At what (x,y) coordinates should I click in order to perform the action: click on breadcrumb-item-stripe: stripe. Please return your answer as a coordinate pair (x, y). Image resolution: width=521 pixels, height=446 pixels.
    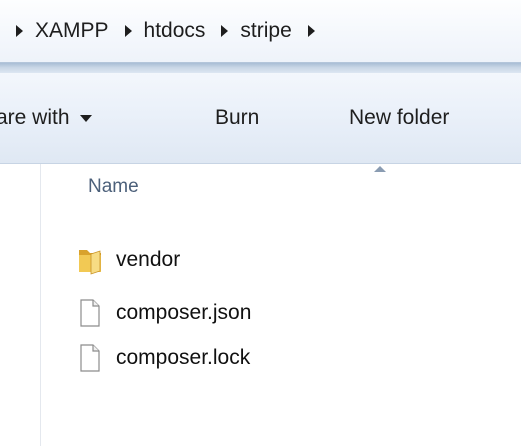
    Looking at the image, I should click on (265, 31).